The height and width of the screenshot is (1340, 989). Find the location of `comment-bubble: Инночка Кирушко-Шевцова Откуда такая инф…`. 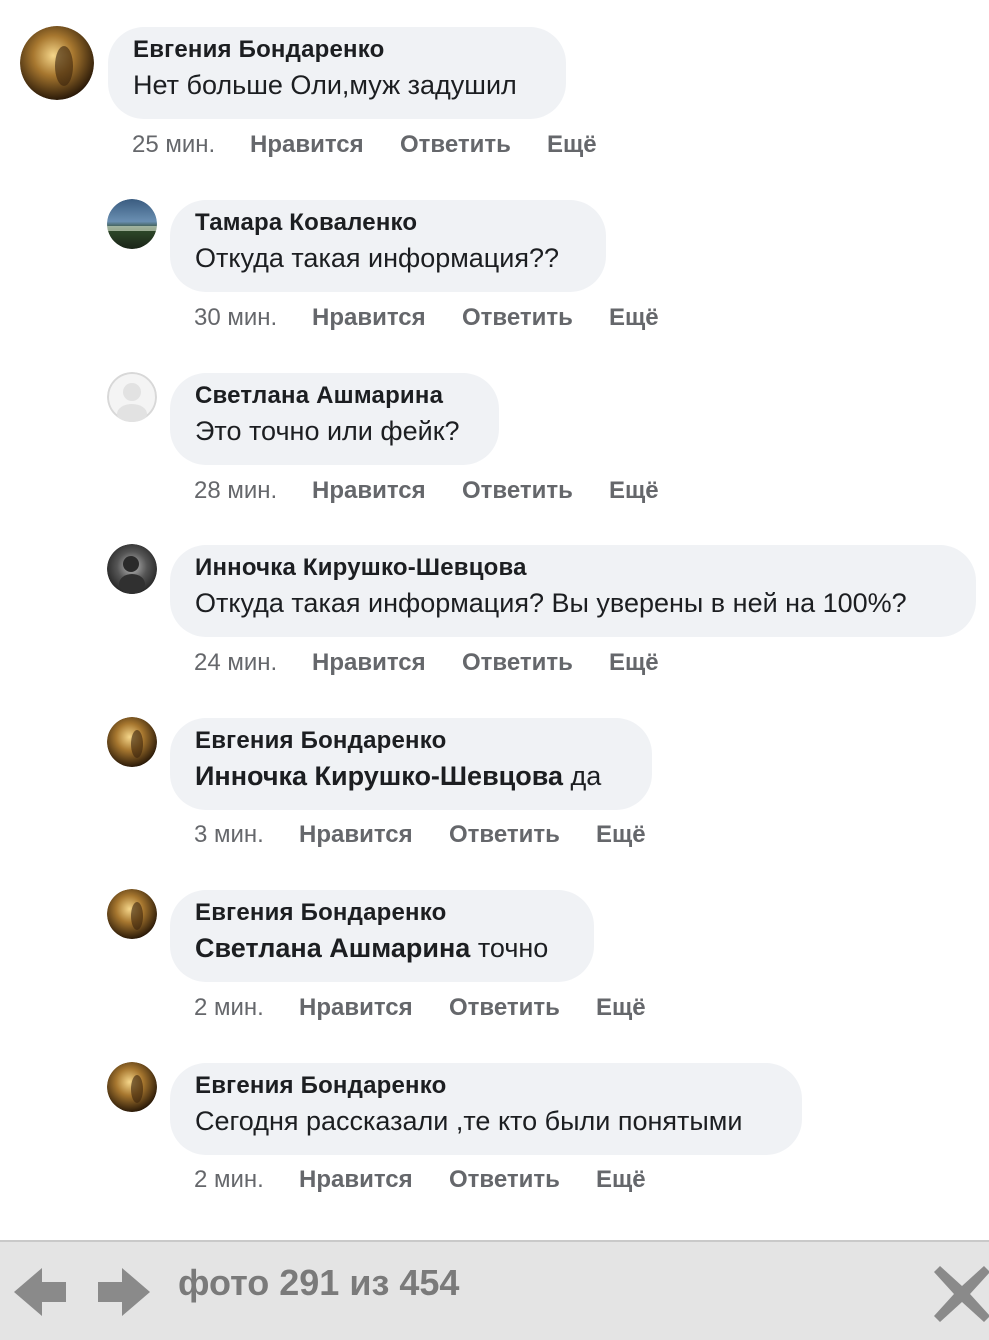

comment-bubble: Инночка Кирушко-Шевцова Откуда такая инф… is located at coordinates (573, 591).